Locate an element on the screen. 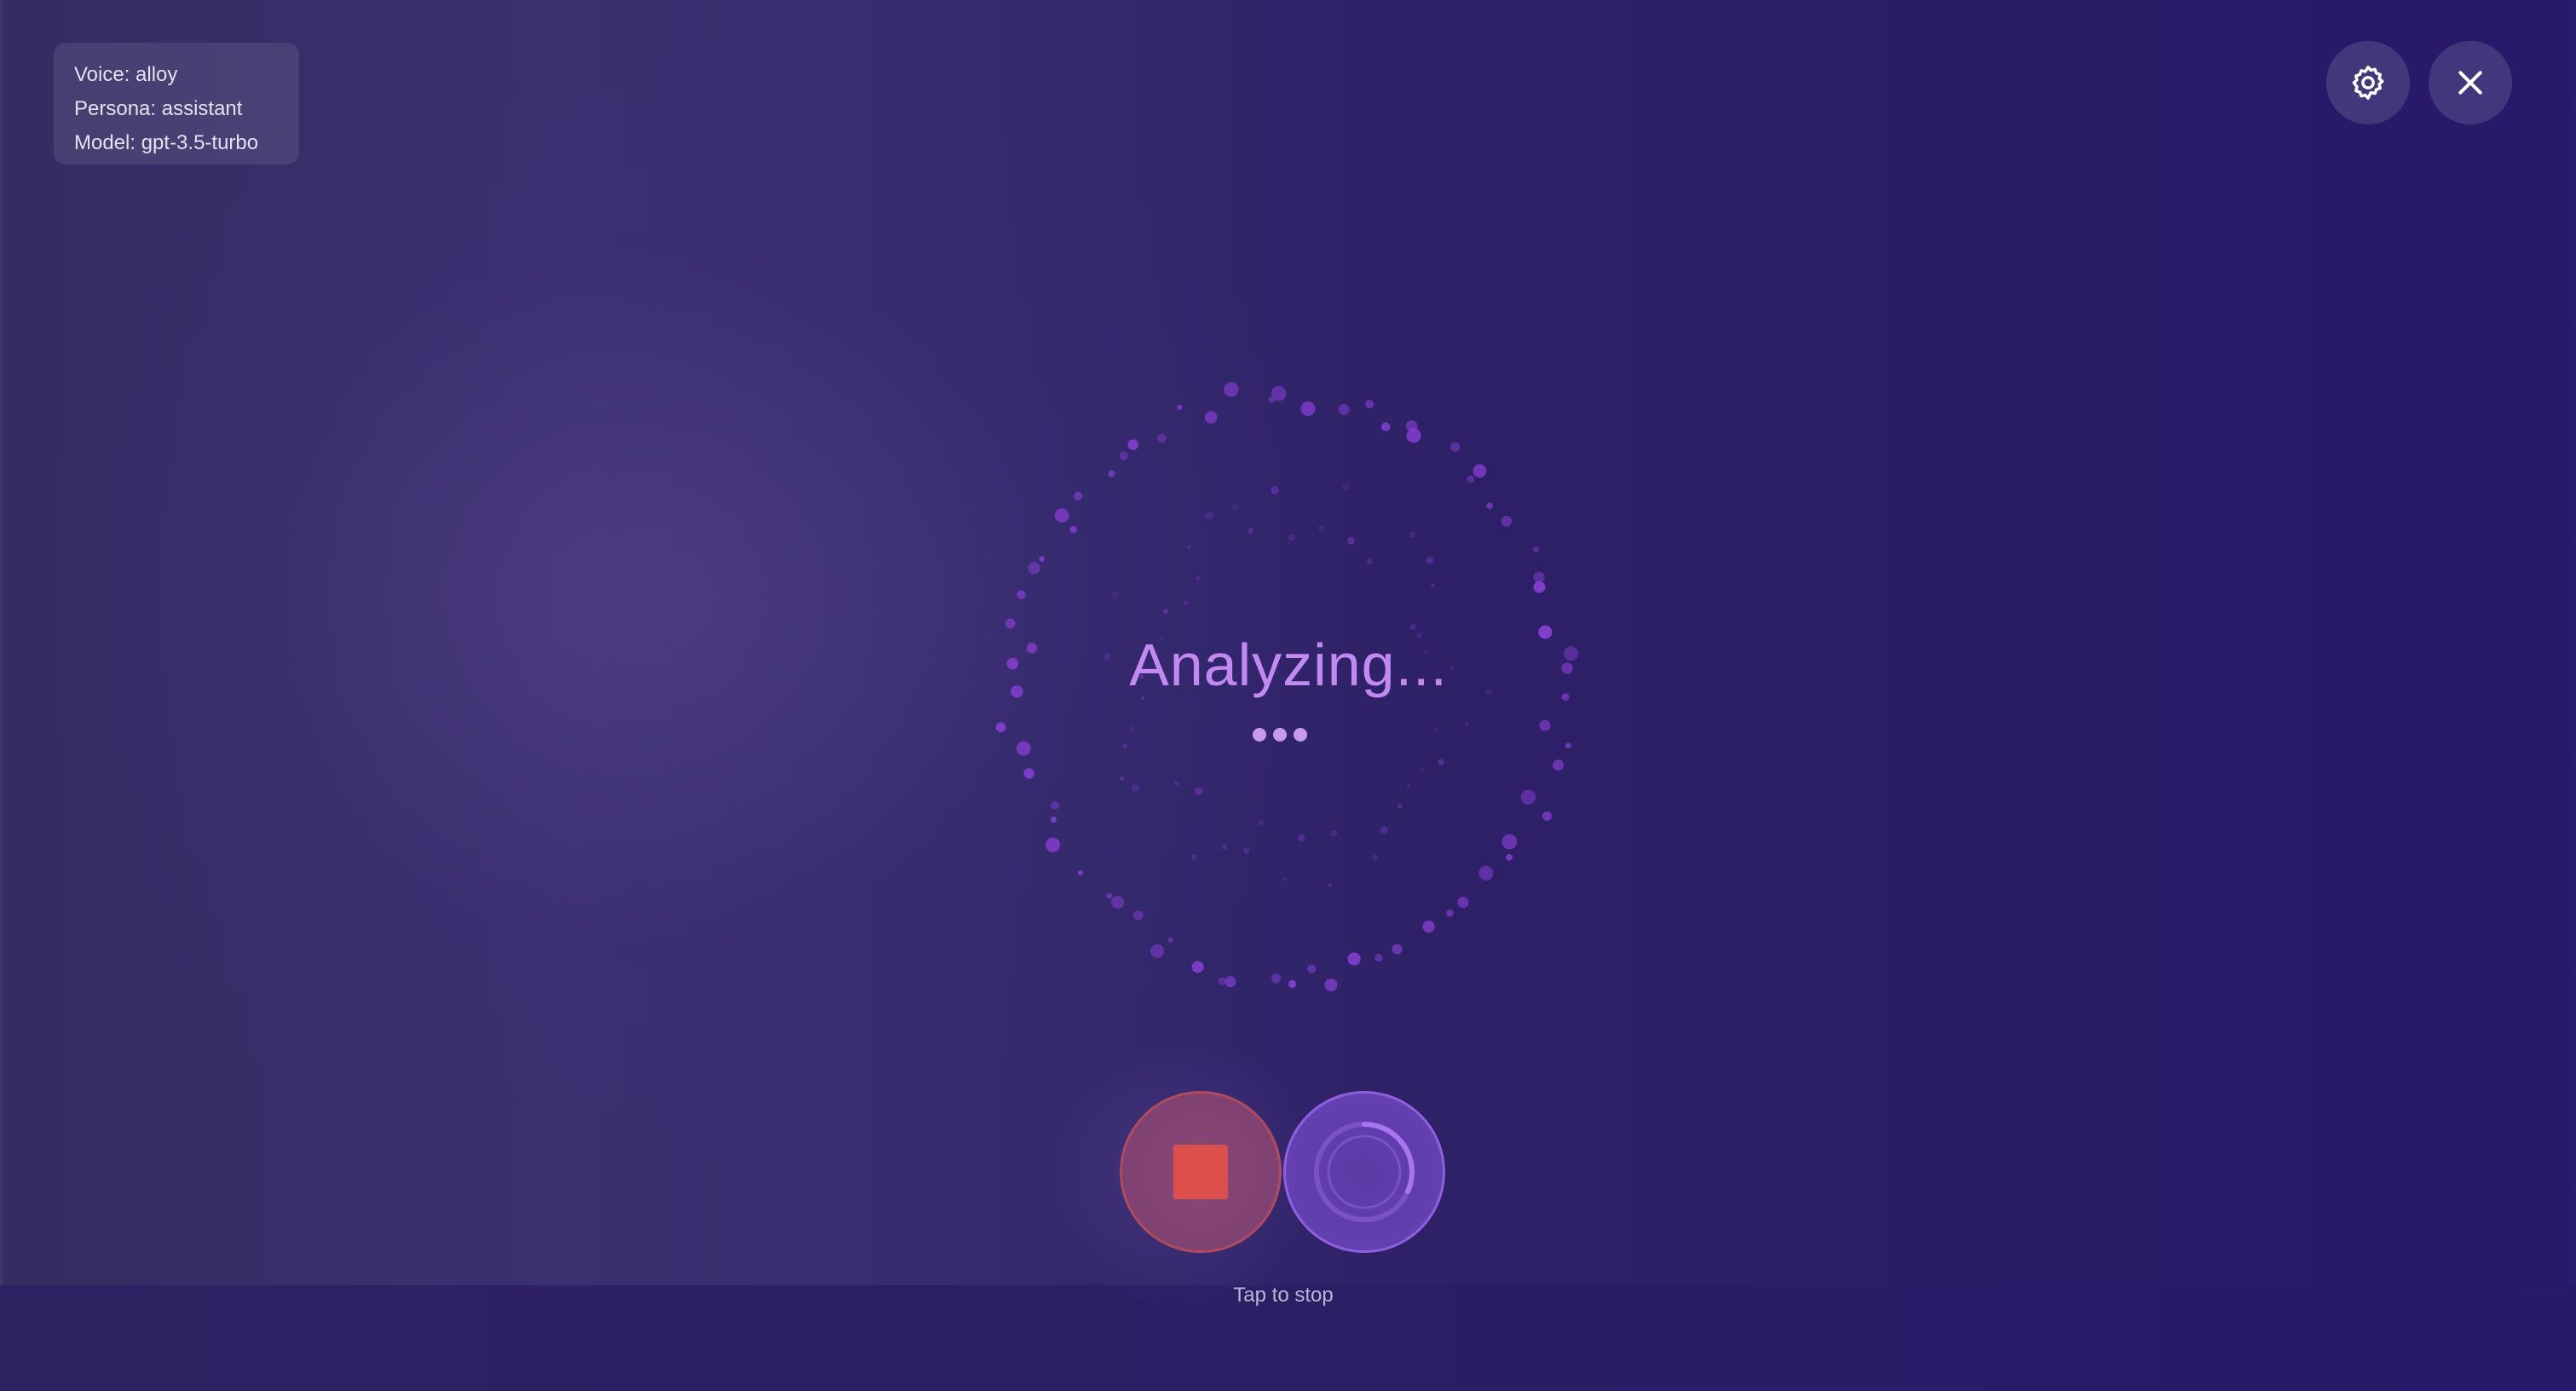  tap-to-stop-hint: Tap to stop is located at coordinates (1283, 1295).